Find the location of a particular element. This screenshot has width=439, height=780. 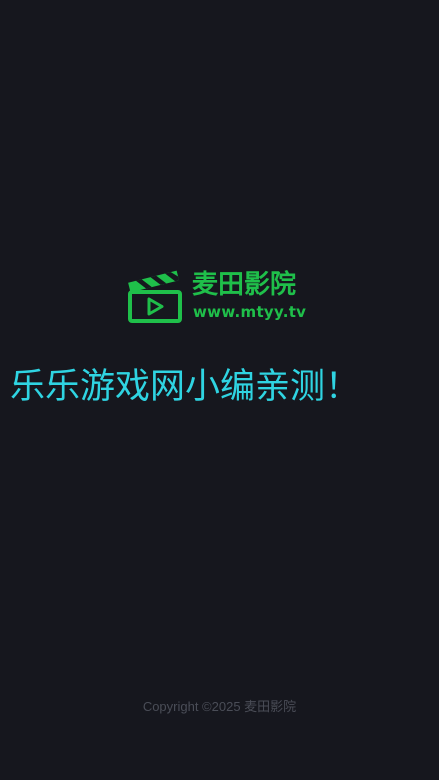

brand-url: www.mtyy.tv is located at coordinates (250, 312).